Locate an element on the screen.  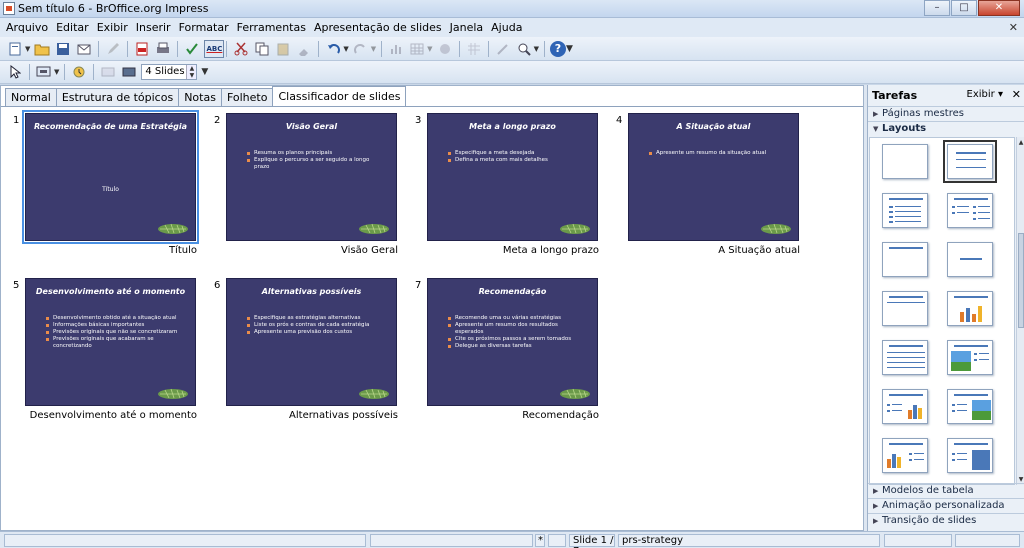
layout-title-list-chart is located at coordinates (905, 406).